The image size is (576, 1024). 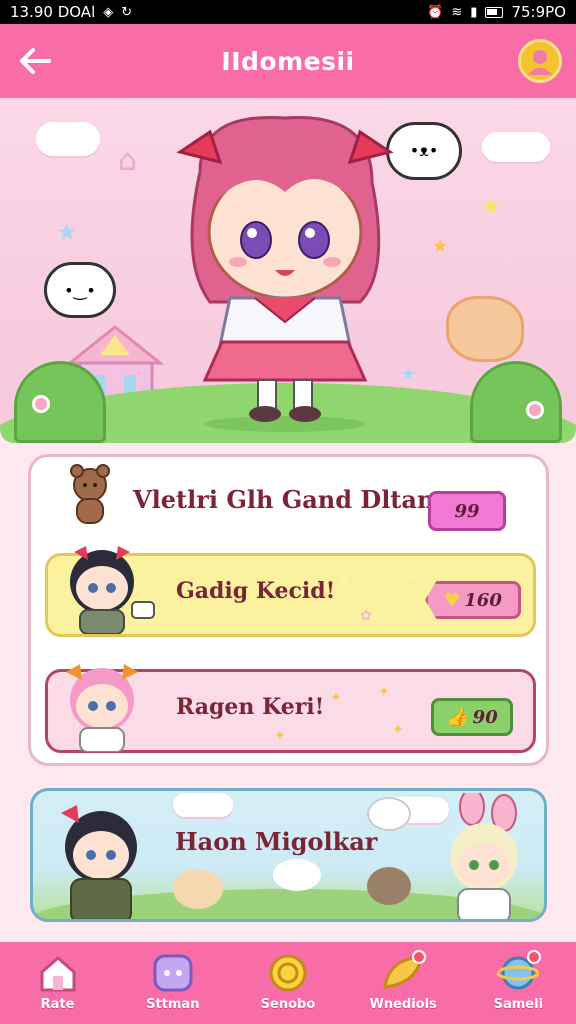 I want to click on promo-banner: Haon Migolkar, so click(x=288, y=855).